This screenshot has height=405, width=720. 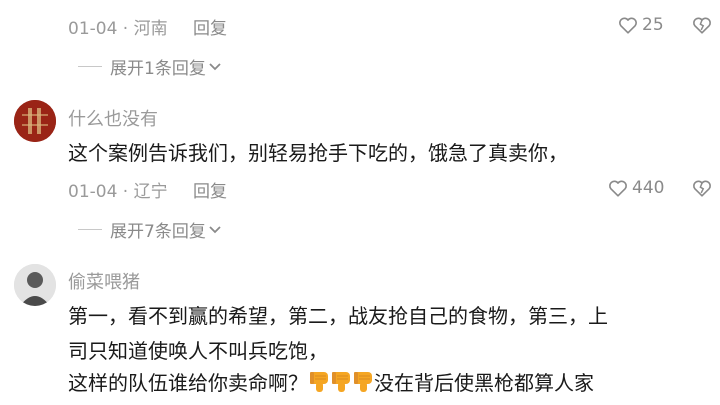 I want to click on comment-username: 什么也没有, so click(x=113, y=118).